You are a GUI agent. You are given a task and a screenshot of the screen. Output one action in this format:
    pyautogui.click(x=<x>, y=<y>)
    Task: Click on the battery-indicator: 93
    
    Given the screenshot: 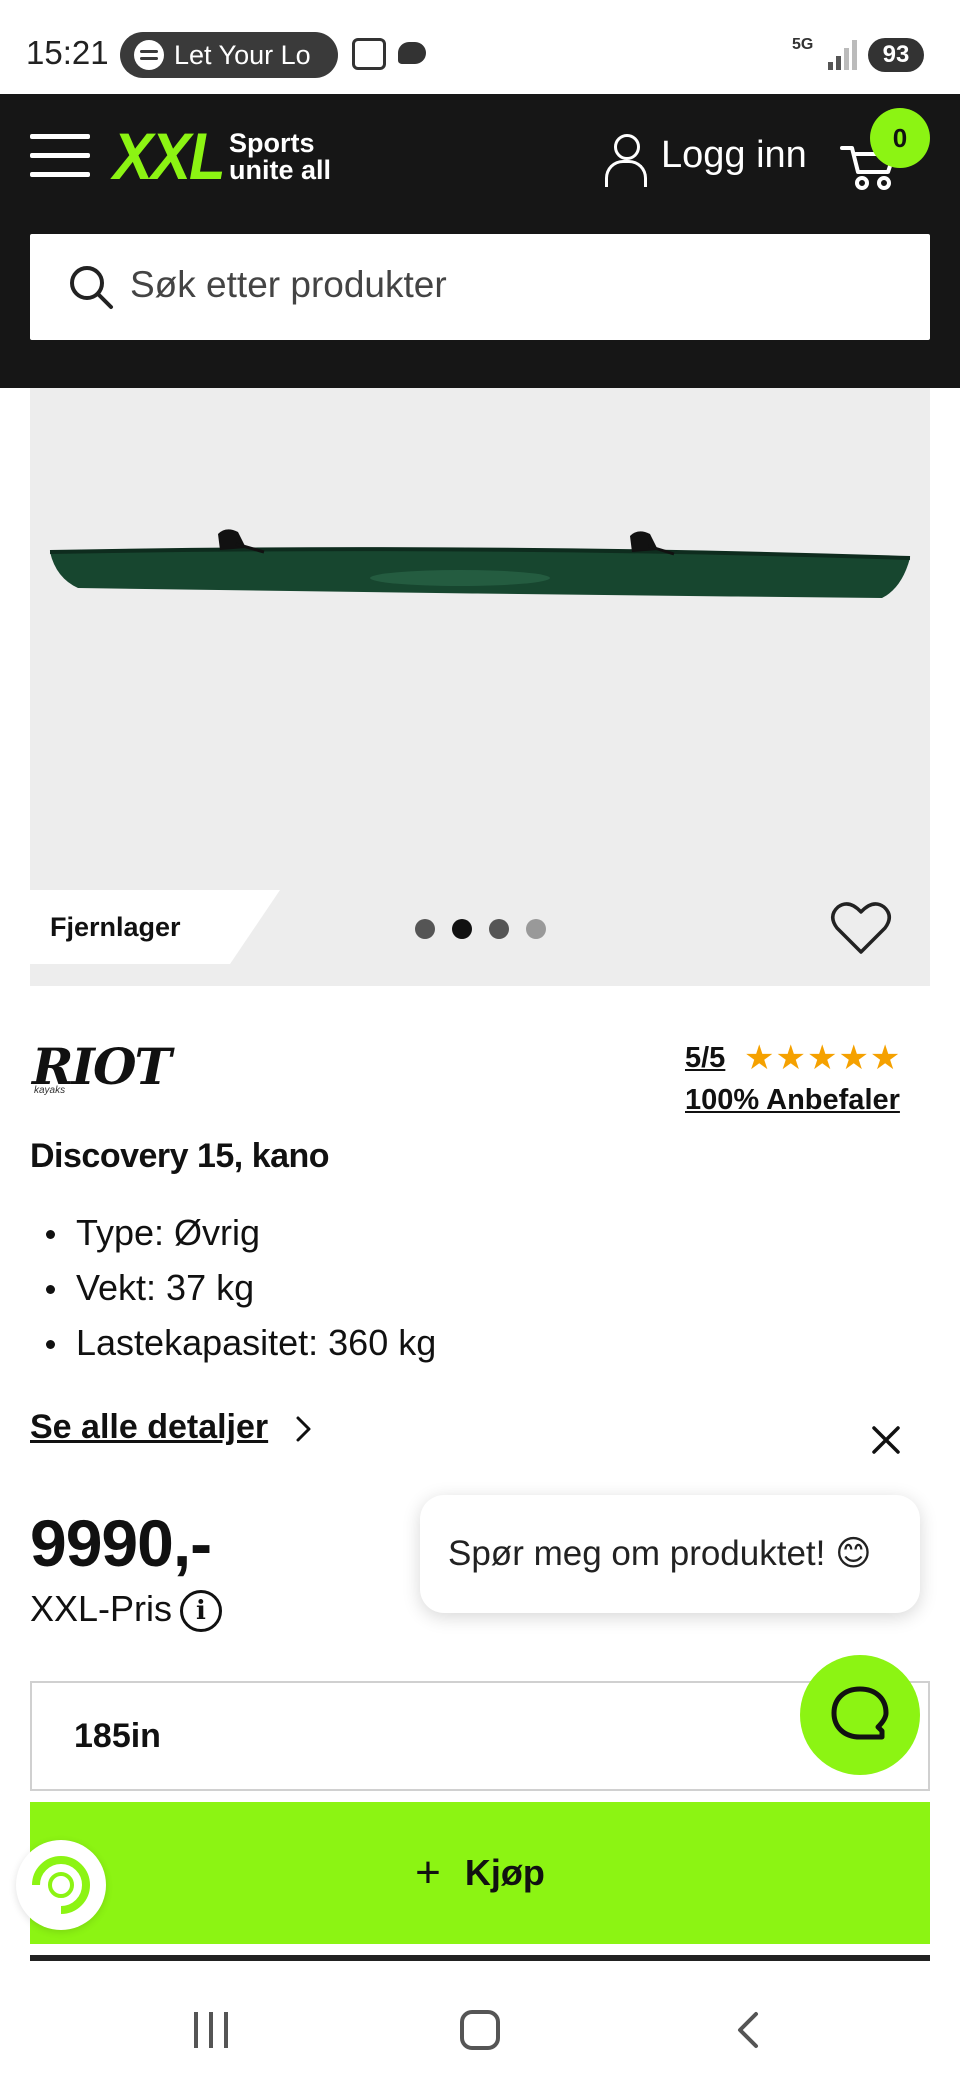 What is the action you would take?
    pyautogui.click(x=896, y=55)
    